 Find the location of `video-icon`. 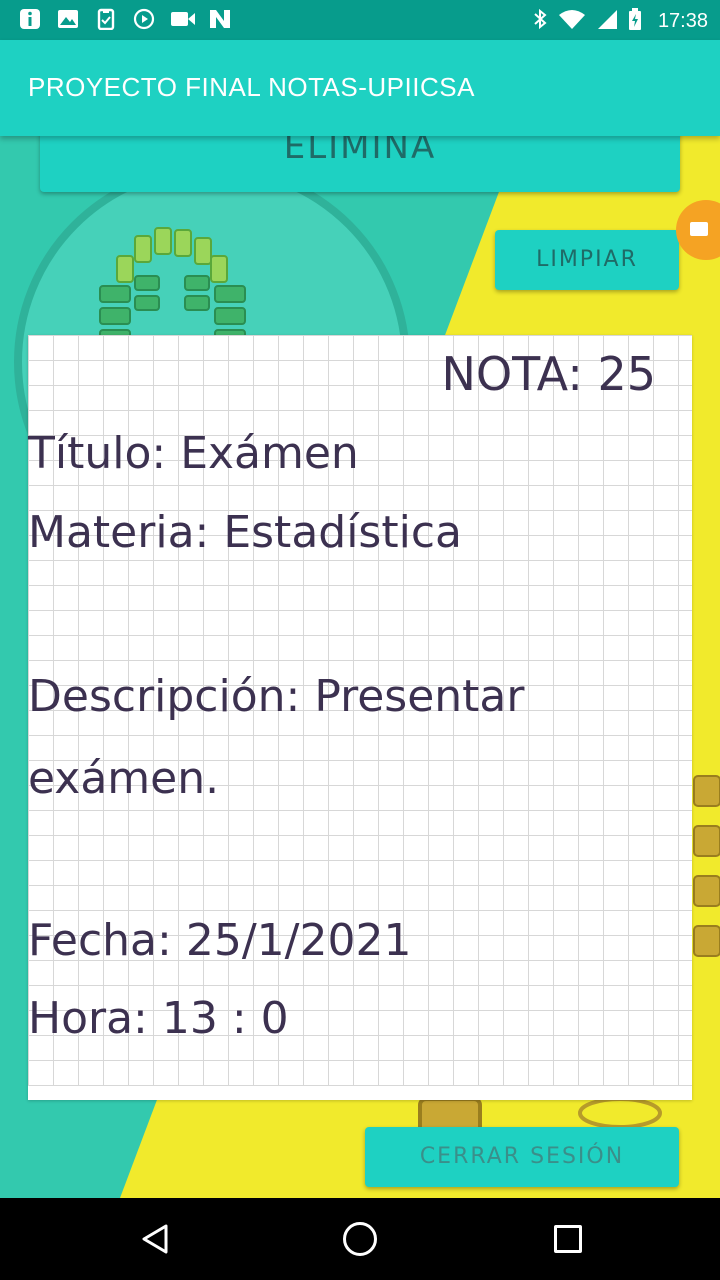

video-icon is located at coordinates (182, 20).